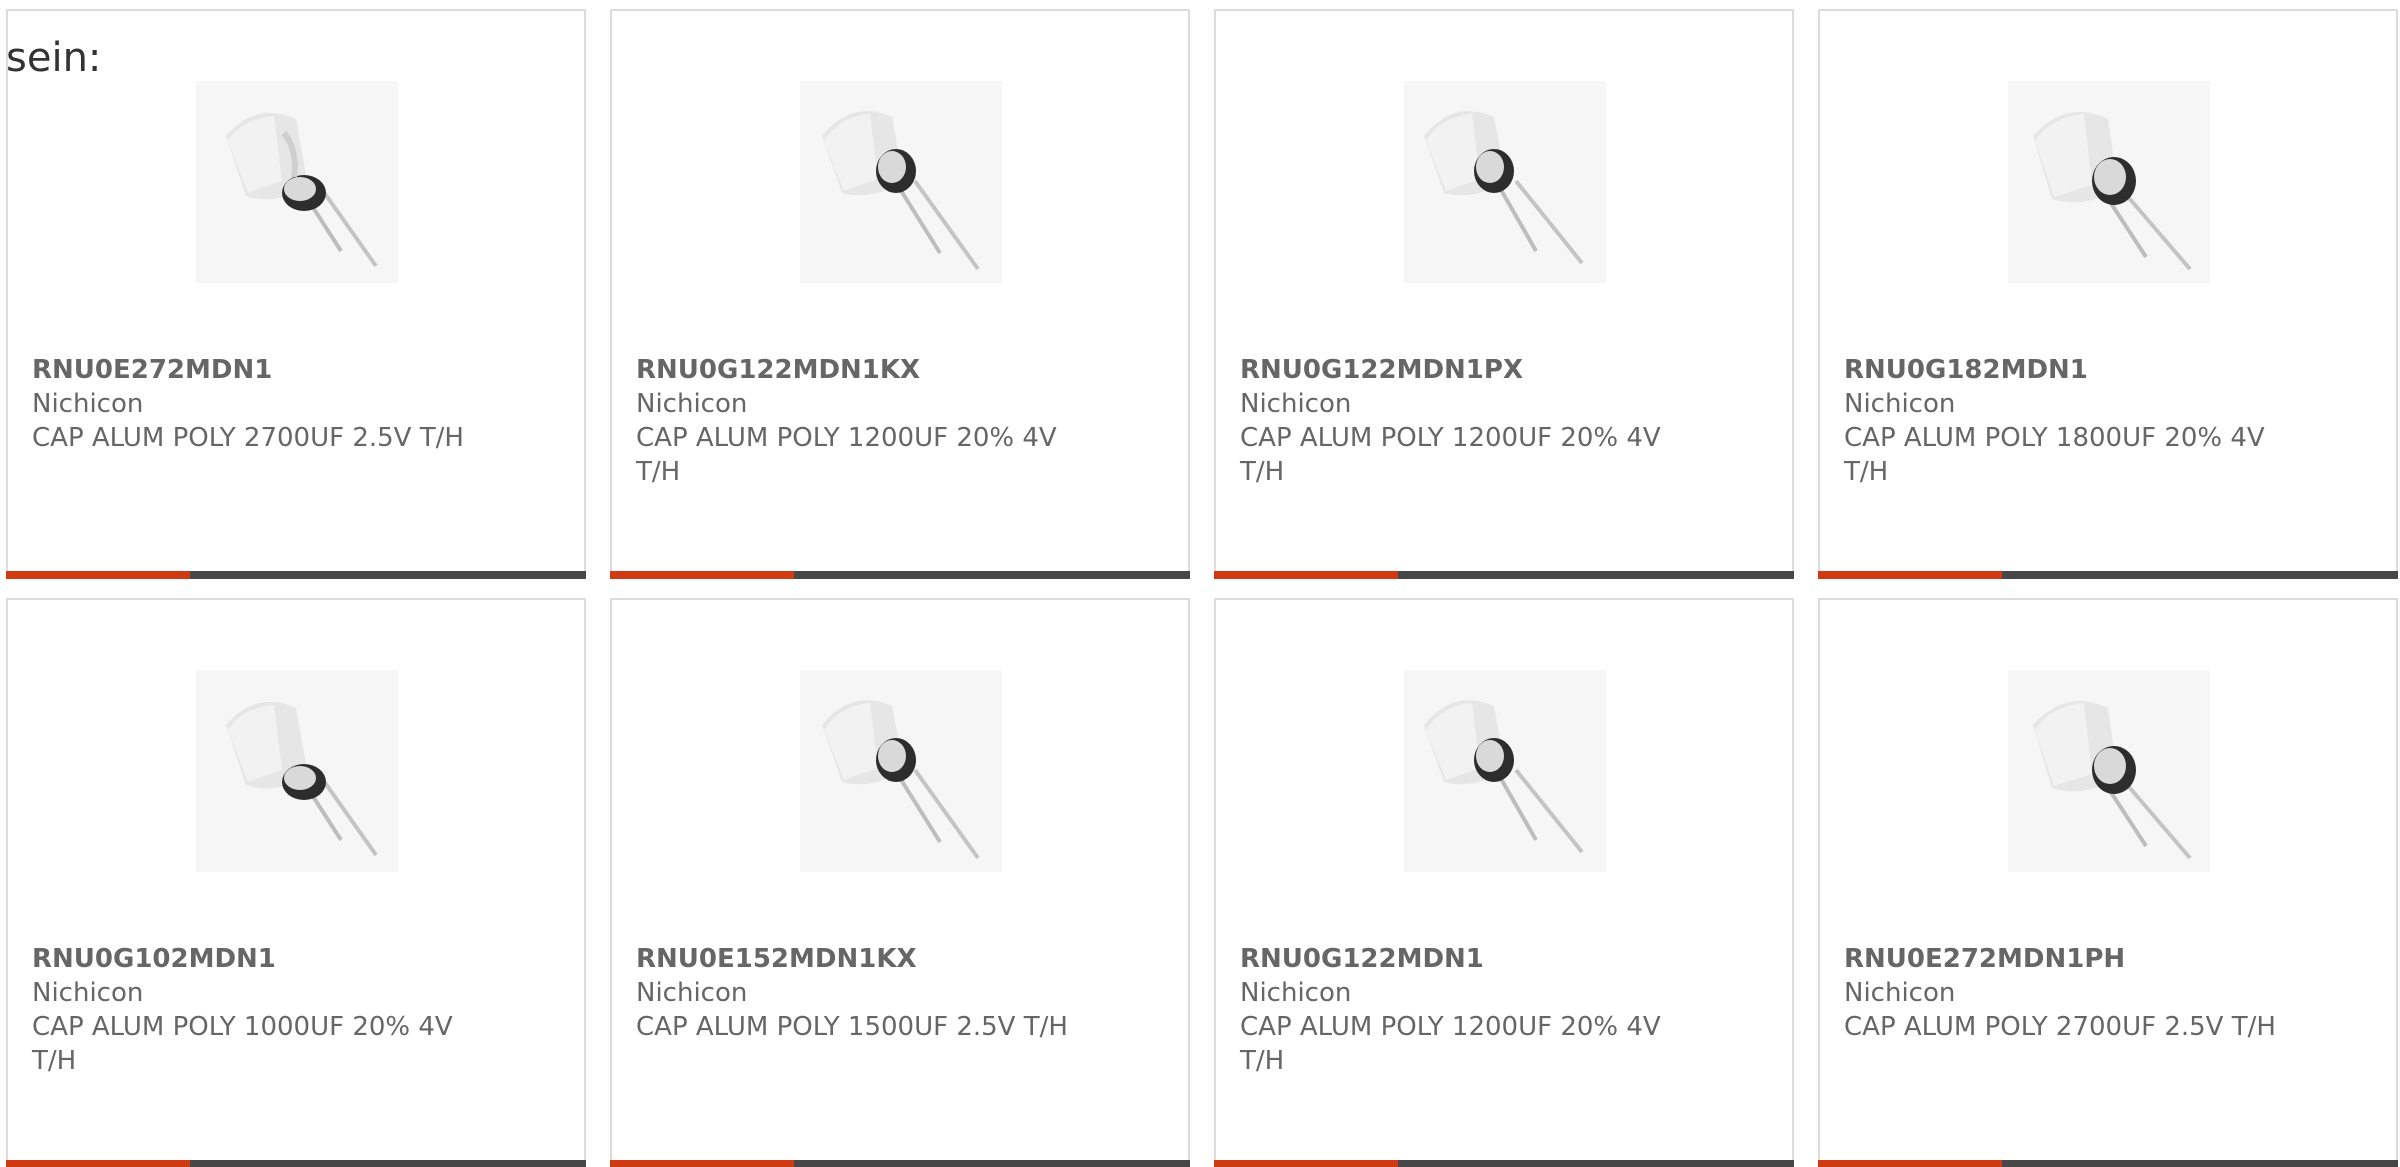 This screenshot has width=2400, height=1167. I want to click on description-label: CAP ALUM POLY 1500UF 2.5V T/H, so click(852, 1027).